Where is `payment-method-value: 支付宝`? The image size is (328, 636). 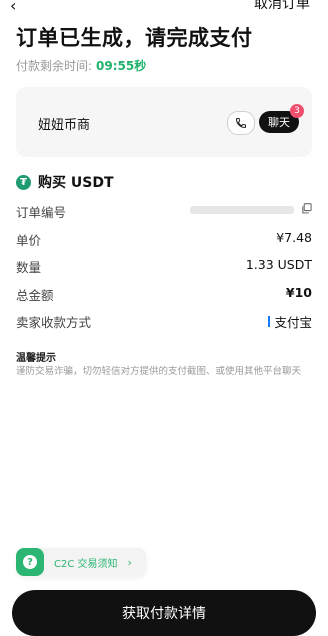
payment-method-value: 支付宝 is located at coordinates (290, 321).